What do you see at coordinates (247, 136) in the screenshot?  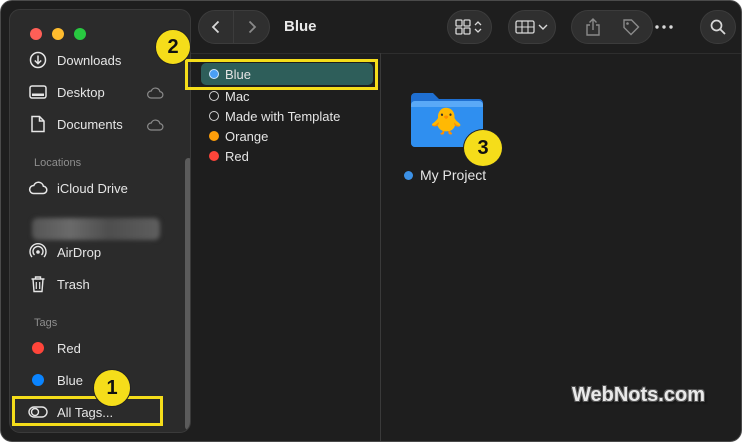 I see `column-item-label: Orange` at bounding box center [247, 136].